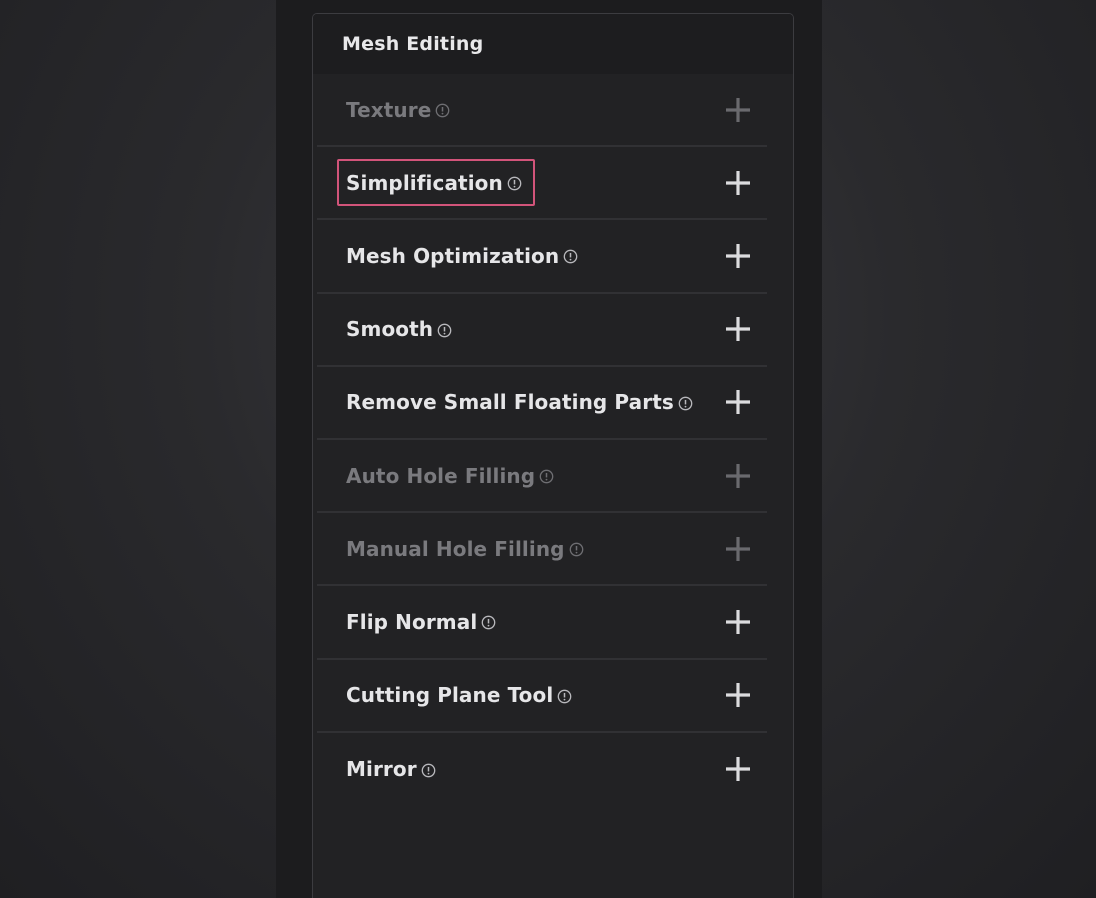  I want to click on tool-label: Mesh Optimization, so click(453, 255).